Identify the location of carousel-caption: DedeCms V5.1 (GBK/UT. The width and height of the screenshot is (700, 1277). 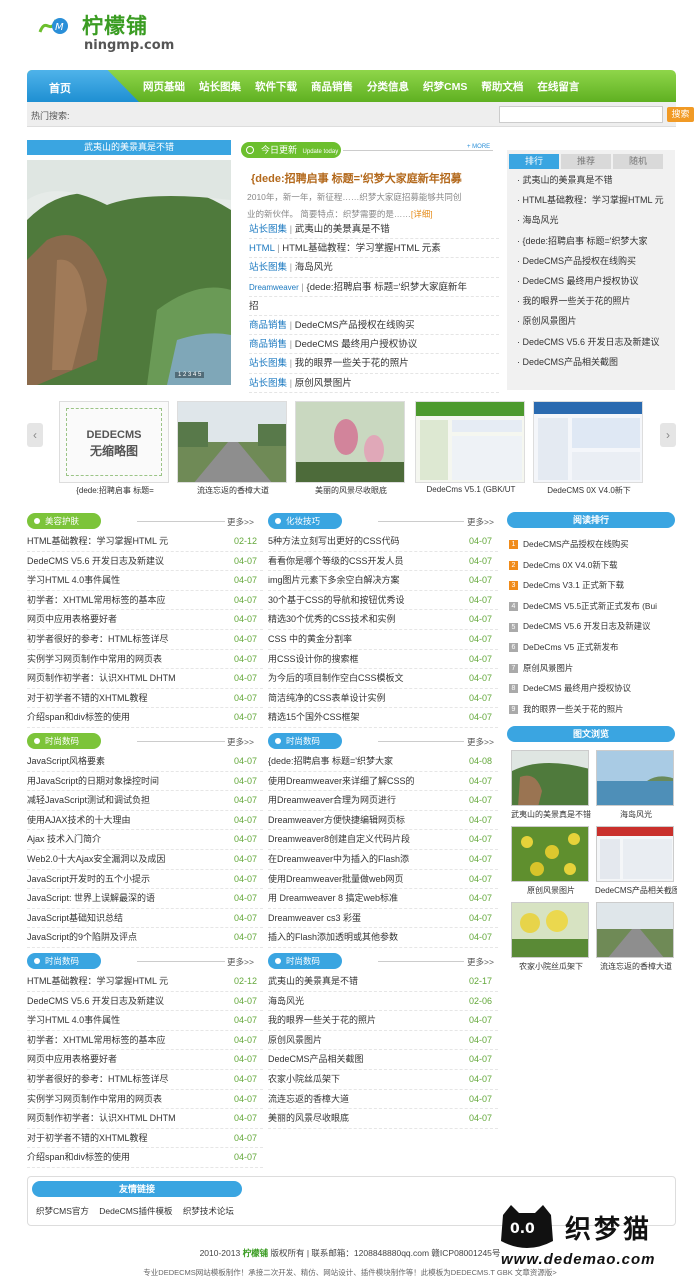
(471, 489).